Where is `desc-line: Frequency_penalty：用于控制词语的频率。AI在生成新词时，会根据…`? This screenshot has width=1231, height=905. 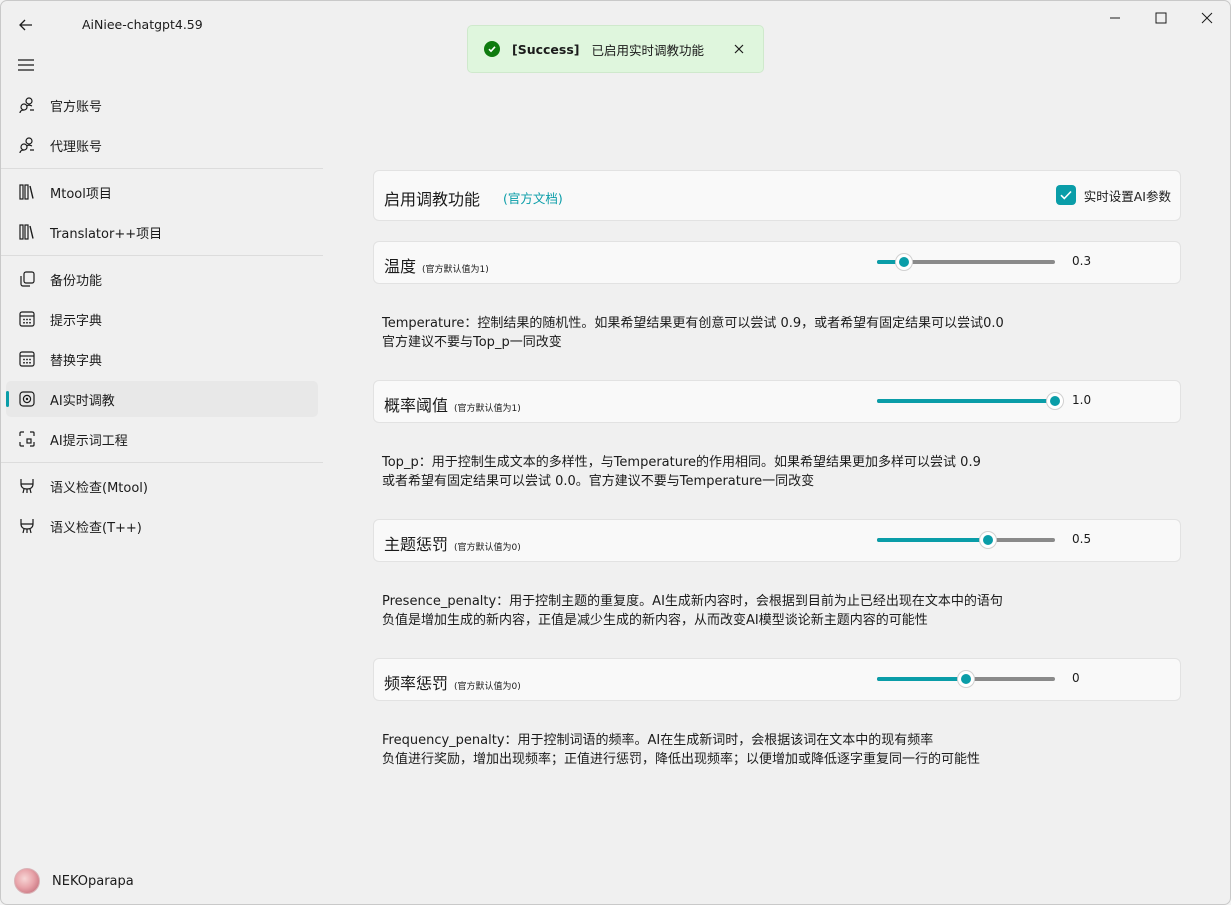
desc-line: Frequency_penalty：用于控制词语的频率。AI在生成新词时，会根据… is located at coordinates (658, 740).